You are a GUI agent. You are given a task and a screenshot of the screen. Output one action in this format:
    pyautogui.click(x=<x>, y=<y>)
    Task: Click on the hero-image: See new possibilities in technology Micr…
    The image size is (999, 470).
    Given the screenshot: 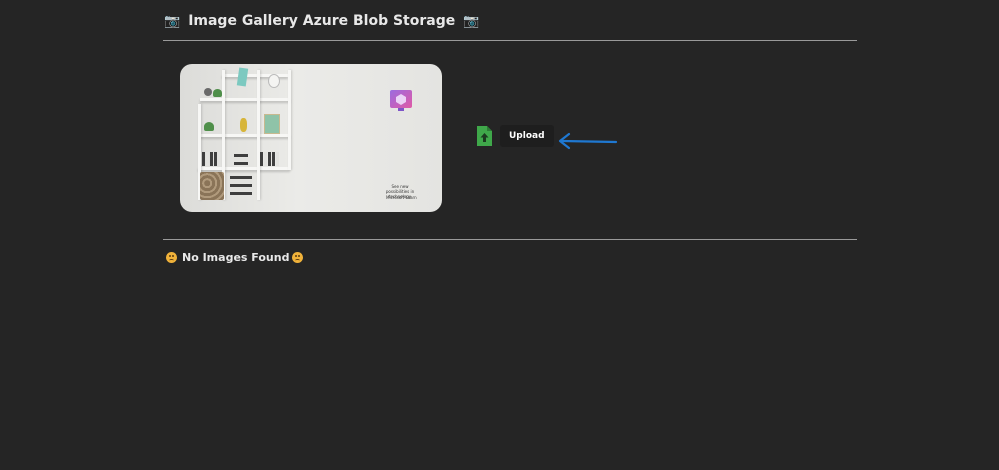 What is the action you would take?
    pyautogui.click(x=311, y=138)
    